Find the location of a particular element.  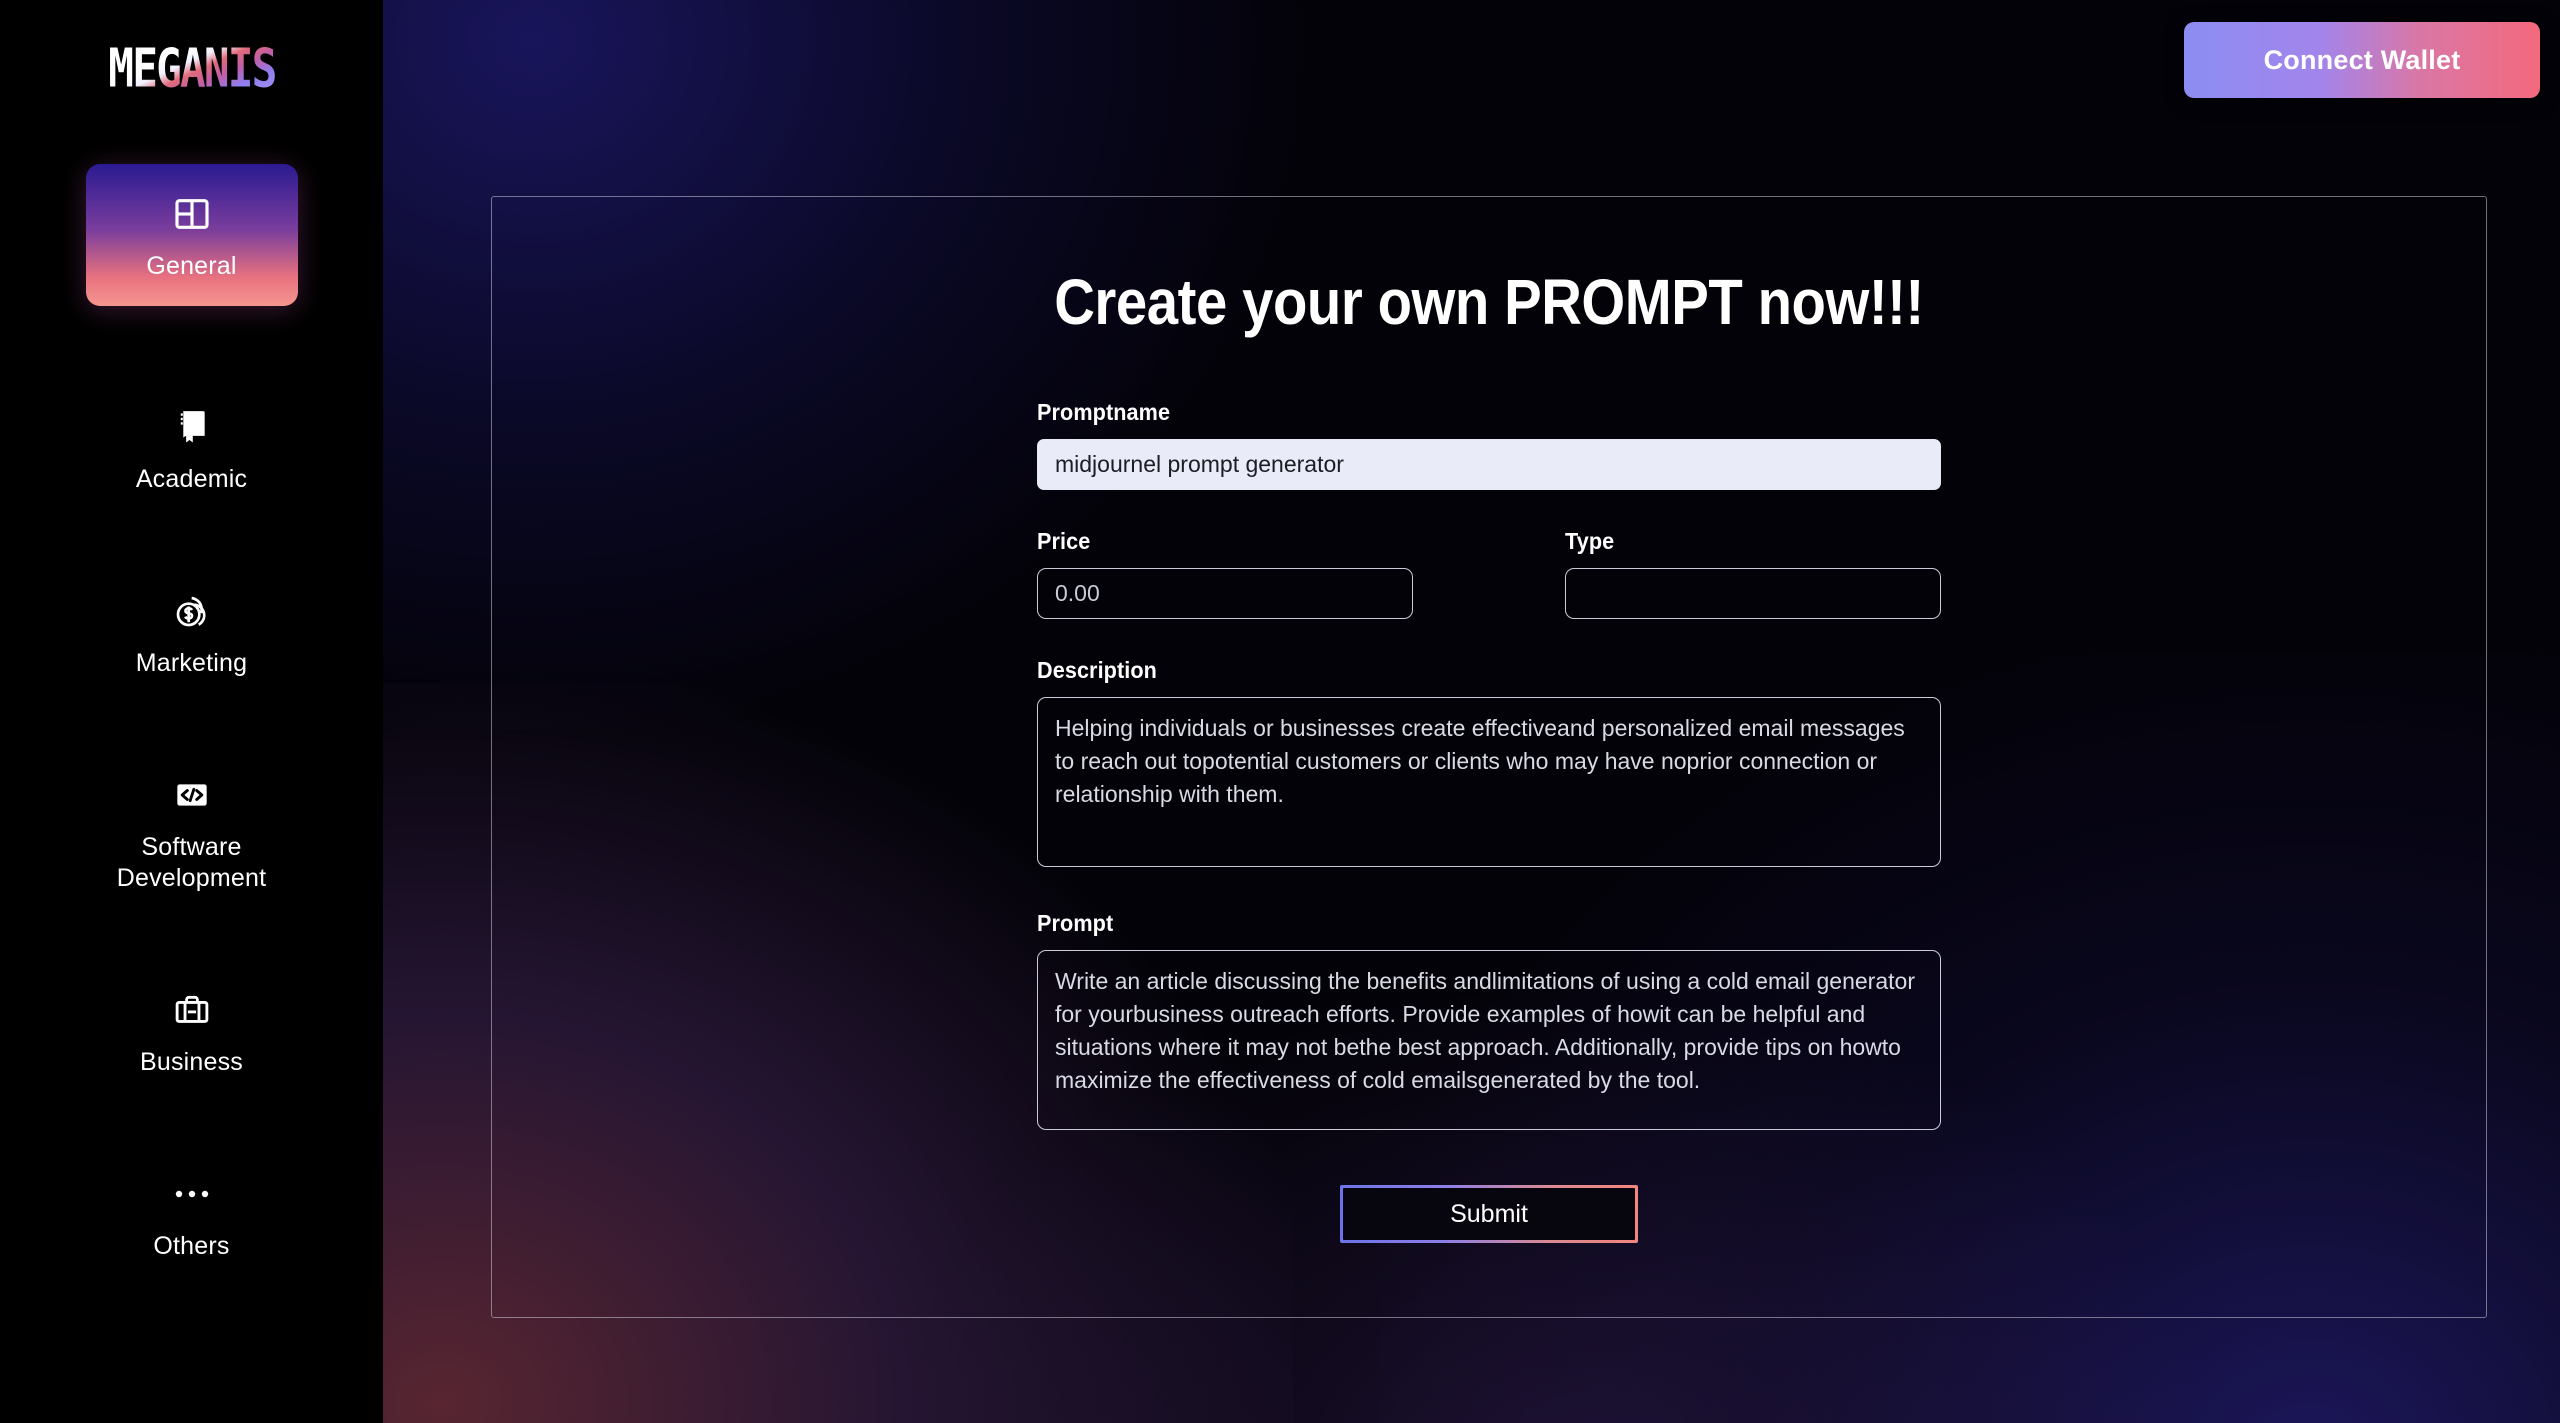

brand-logo: MEGANIS is located at coordinates (191, 68).